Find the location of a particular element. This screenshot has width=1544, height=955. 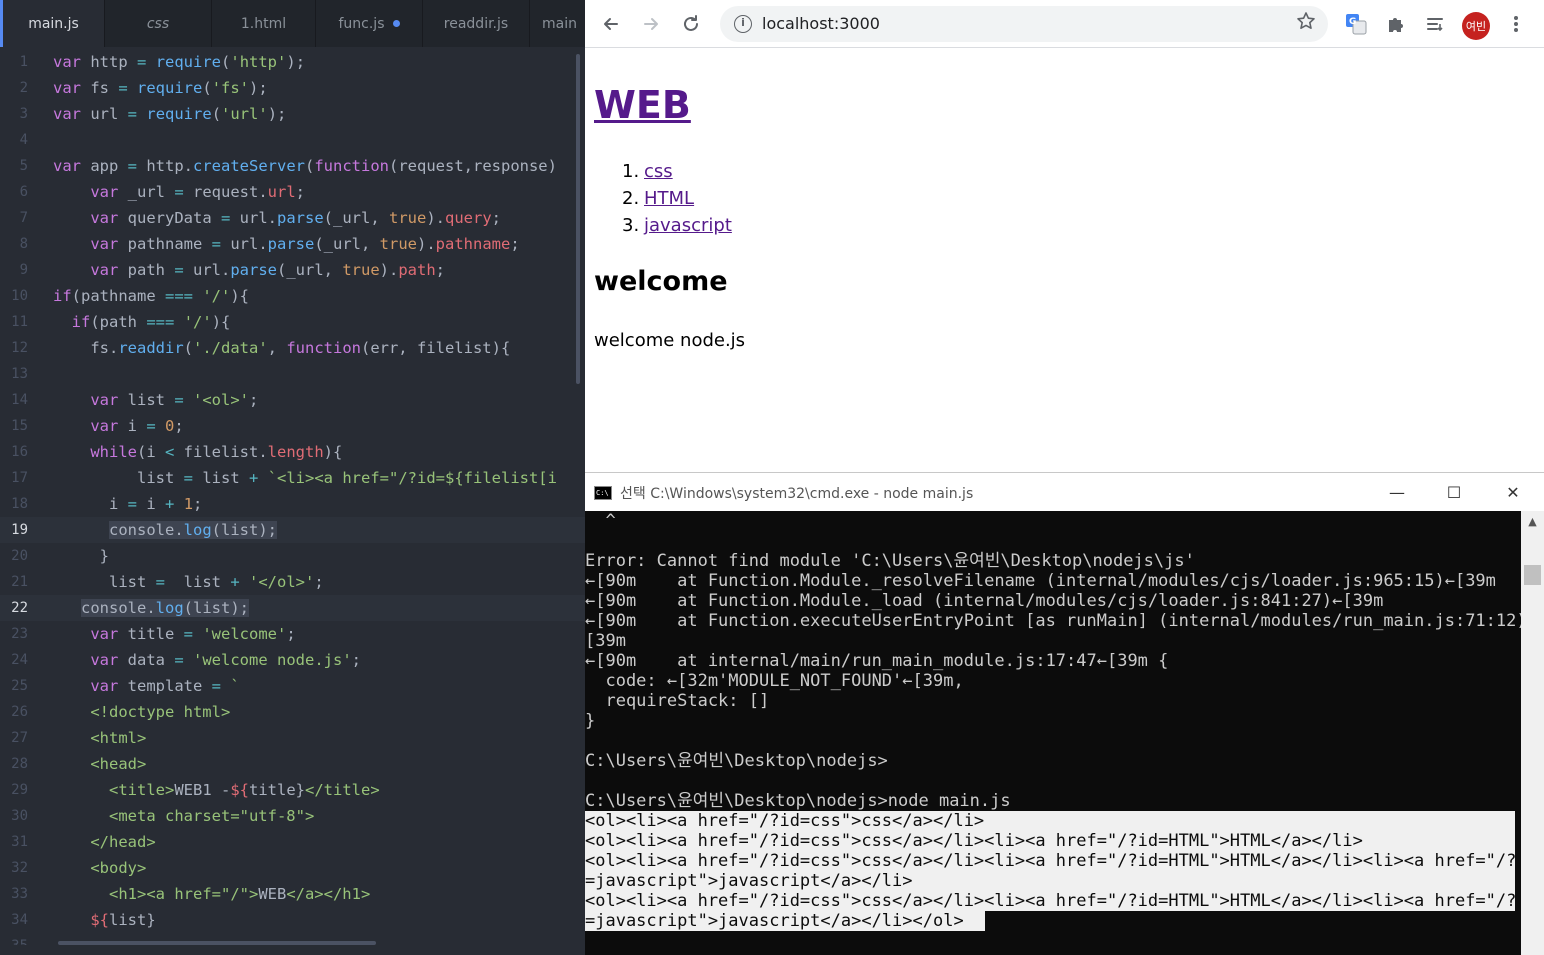

forward-button is located at coordinates (651, 24).